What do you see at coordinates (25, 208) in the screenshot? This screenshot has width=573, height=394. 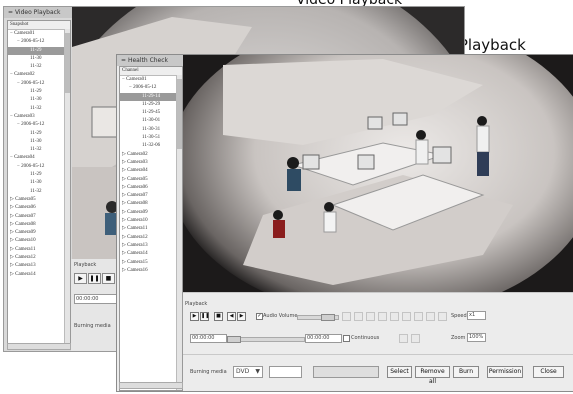 I see `tree-node-label: Camera06` at bounding box center [25, 208].